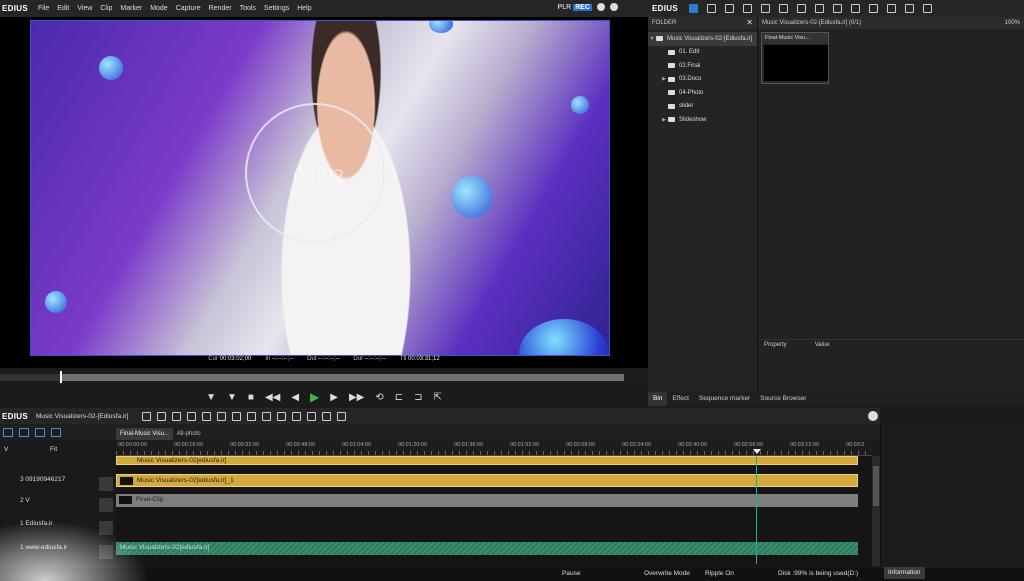 This screenshot has width=1024, height=581. I want to click on timeline-clip: Music Visualizers-02[ediusfa.ir]_1, so click(487, 480).